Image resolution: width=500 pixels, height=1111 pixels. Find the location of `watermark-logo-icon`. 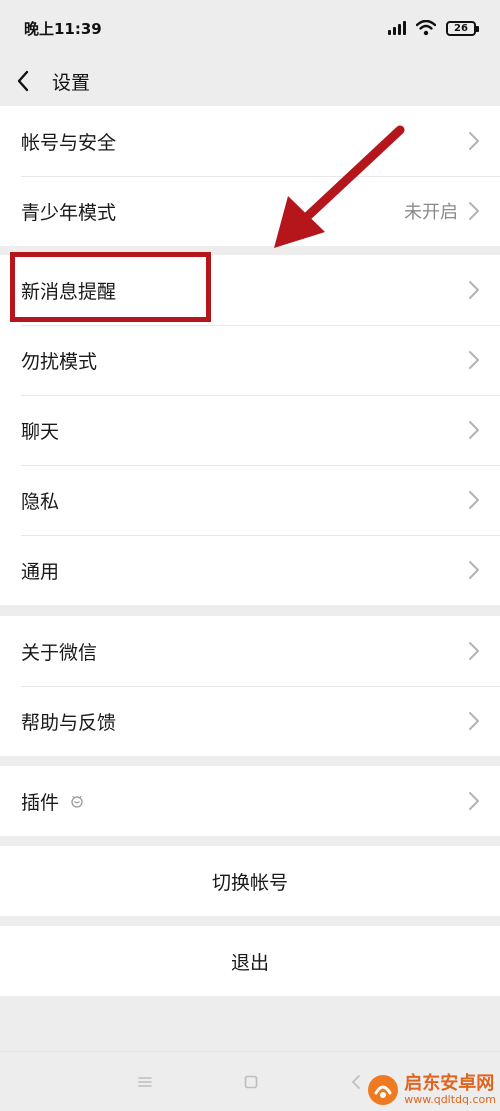

watermark-logo-icon is located at coordinates (383, 1090).